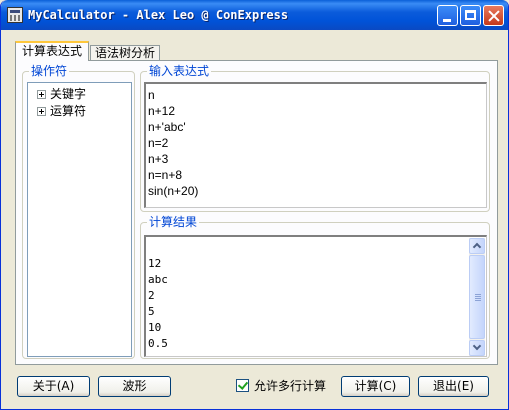 This screenshot has width=509, height=410. I want to click on result-line: 12, so click(155, 263).